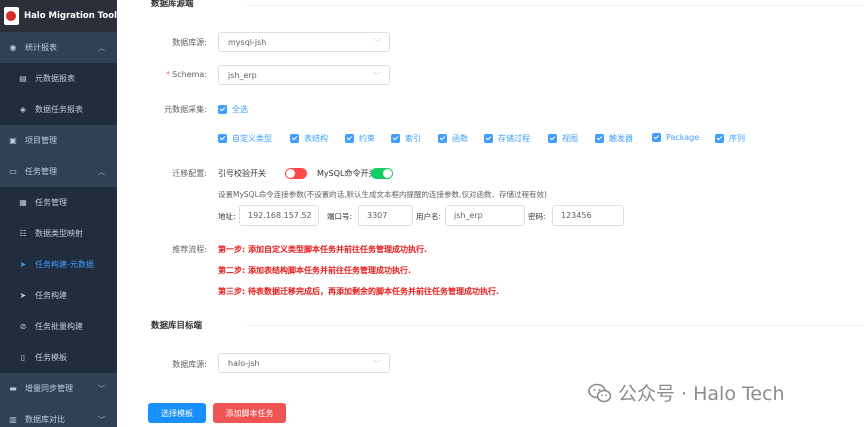  What do you see at coordinates (247, 42) in the screenshot?
I see `source-db-value: mysql-jsh` at bounding box center [247, 42].